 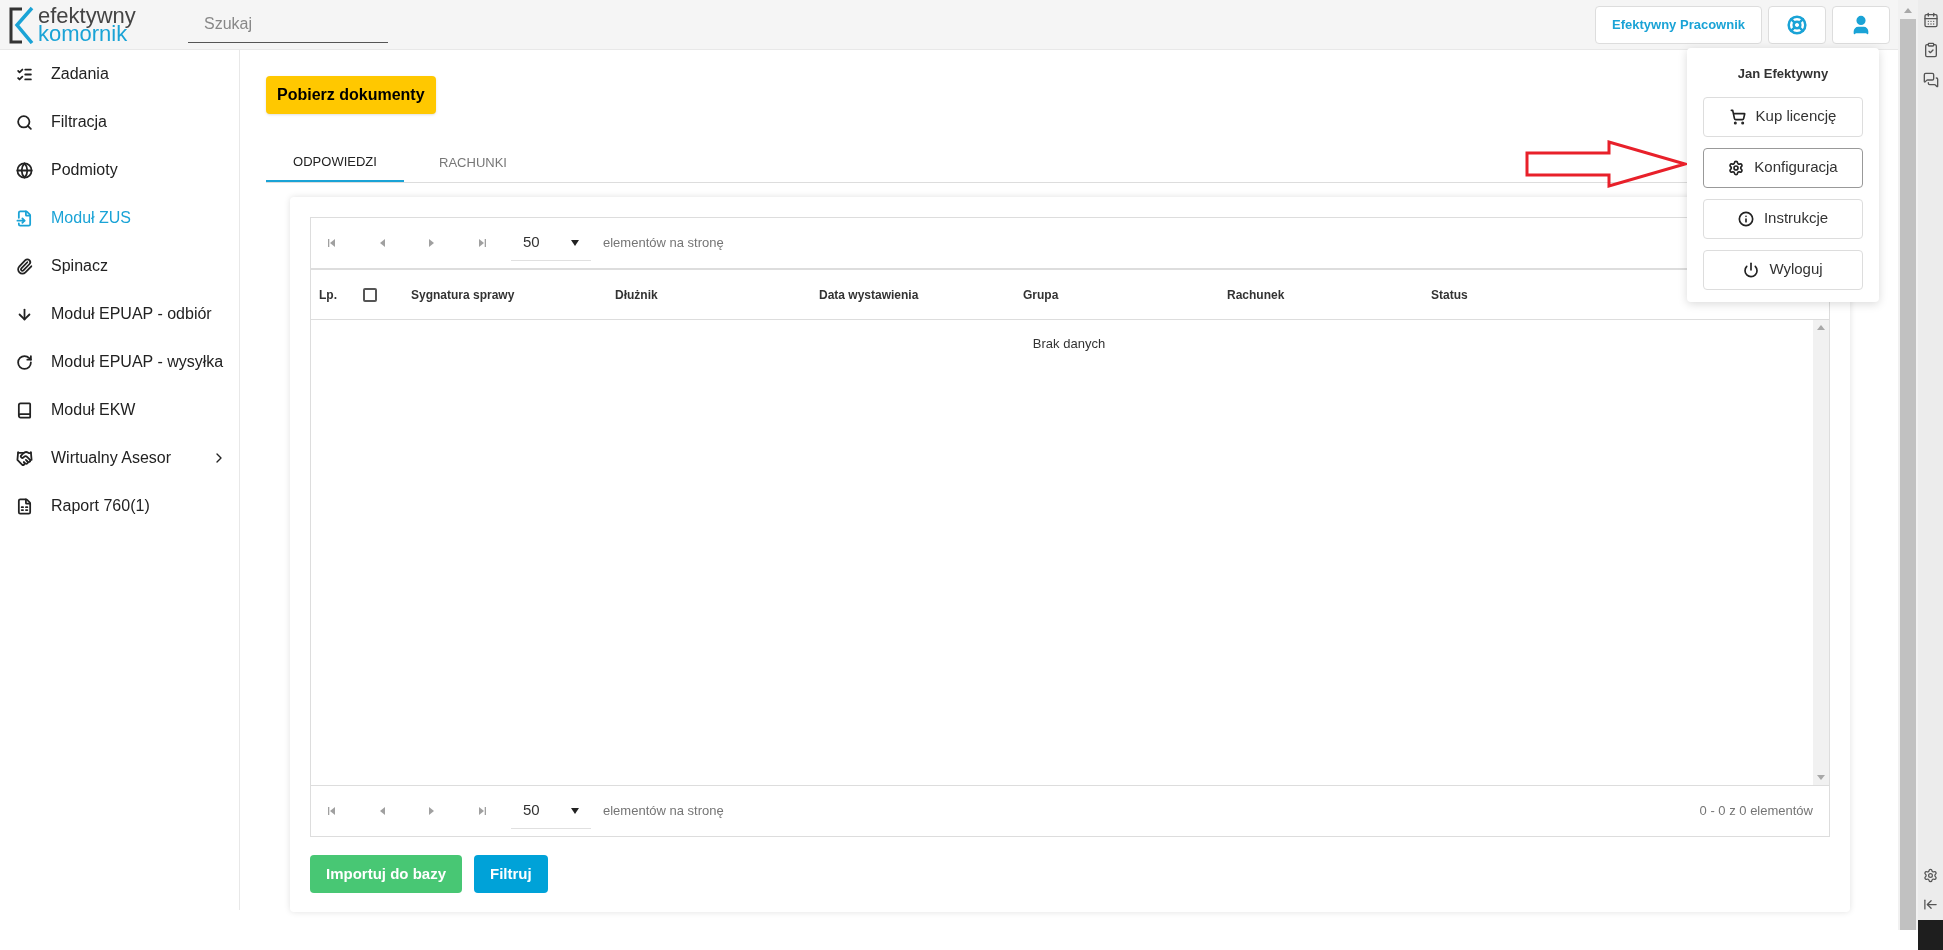 What do you see at coordinates (1930, 20) in the screenshot?
I see `calendar-icon` at bounding box center [1930, 20].